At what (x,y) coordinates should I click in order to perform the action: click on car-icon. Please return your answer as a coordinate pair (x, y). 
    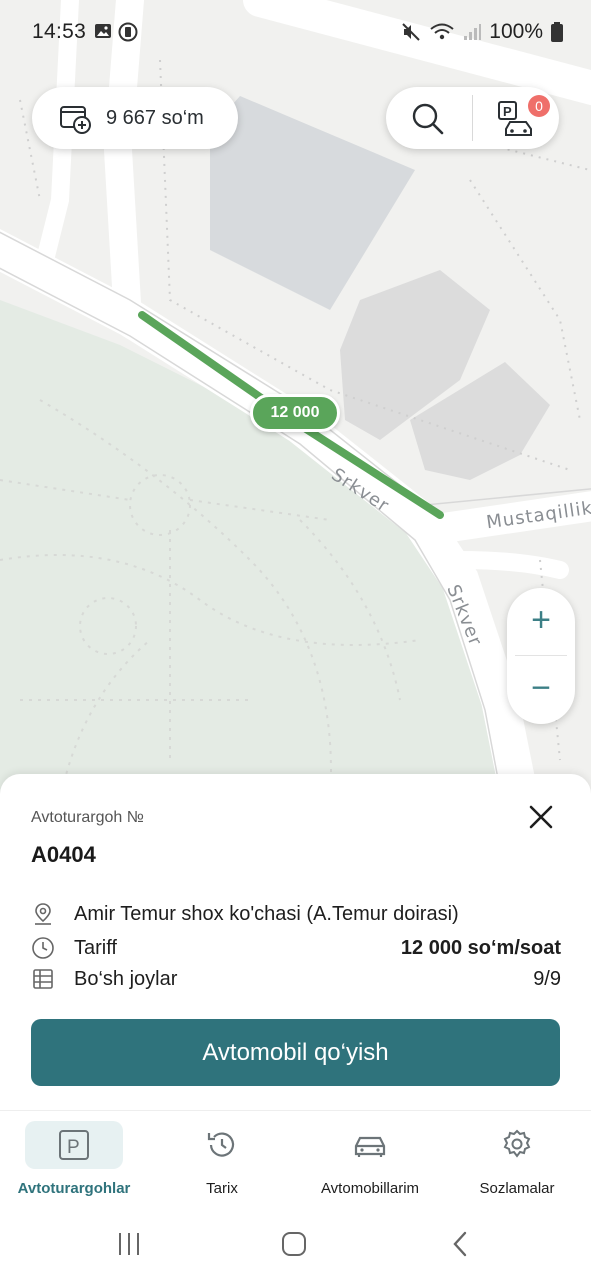
    Looking at the image, I should click on (370, 1146).